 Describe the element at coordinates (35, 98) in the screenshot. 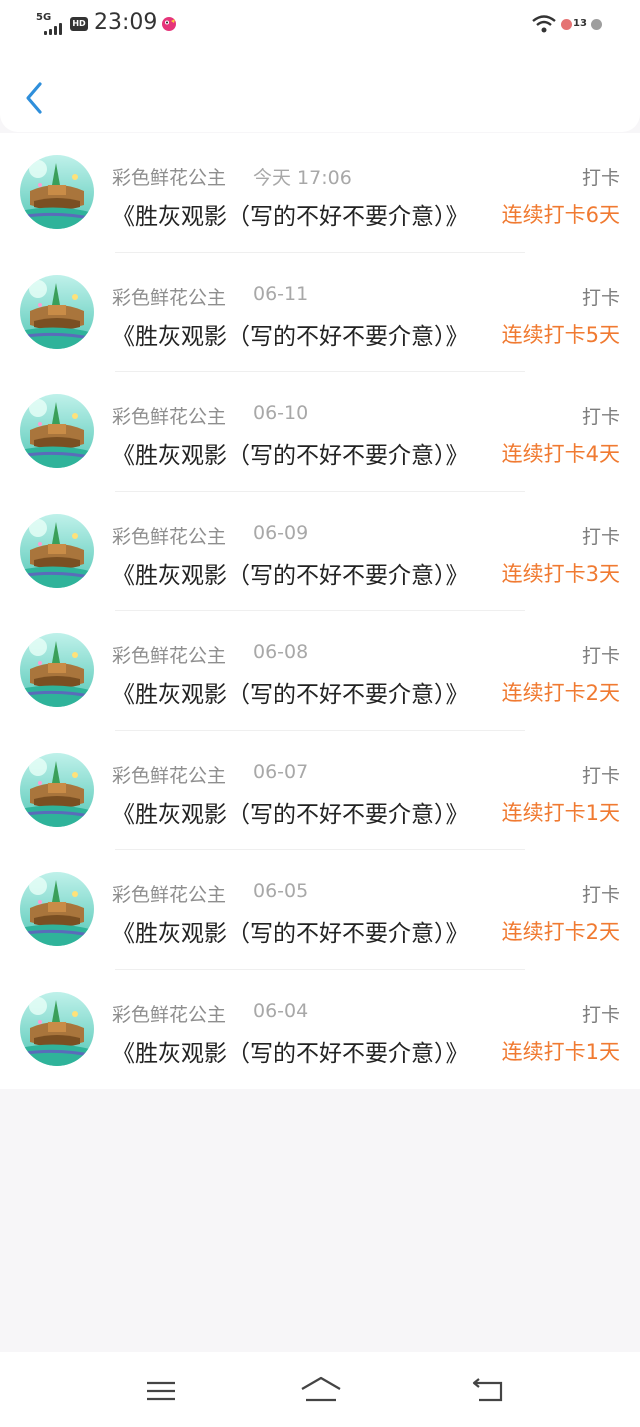

I see `chevron-left-icon` at that location.